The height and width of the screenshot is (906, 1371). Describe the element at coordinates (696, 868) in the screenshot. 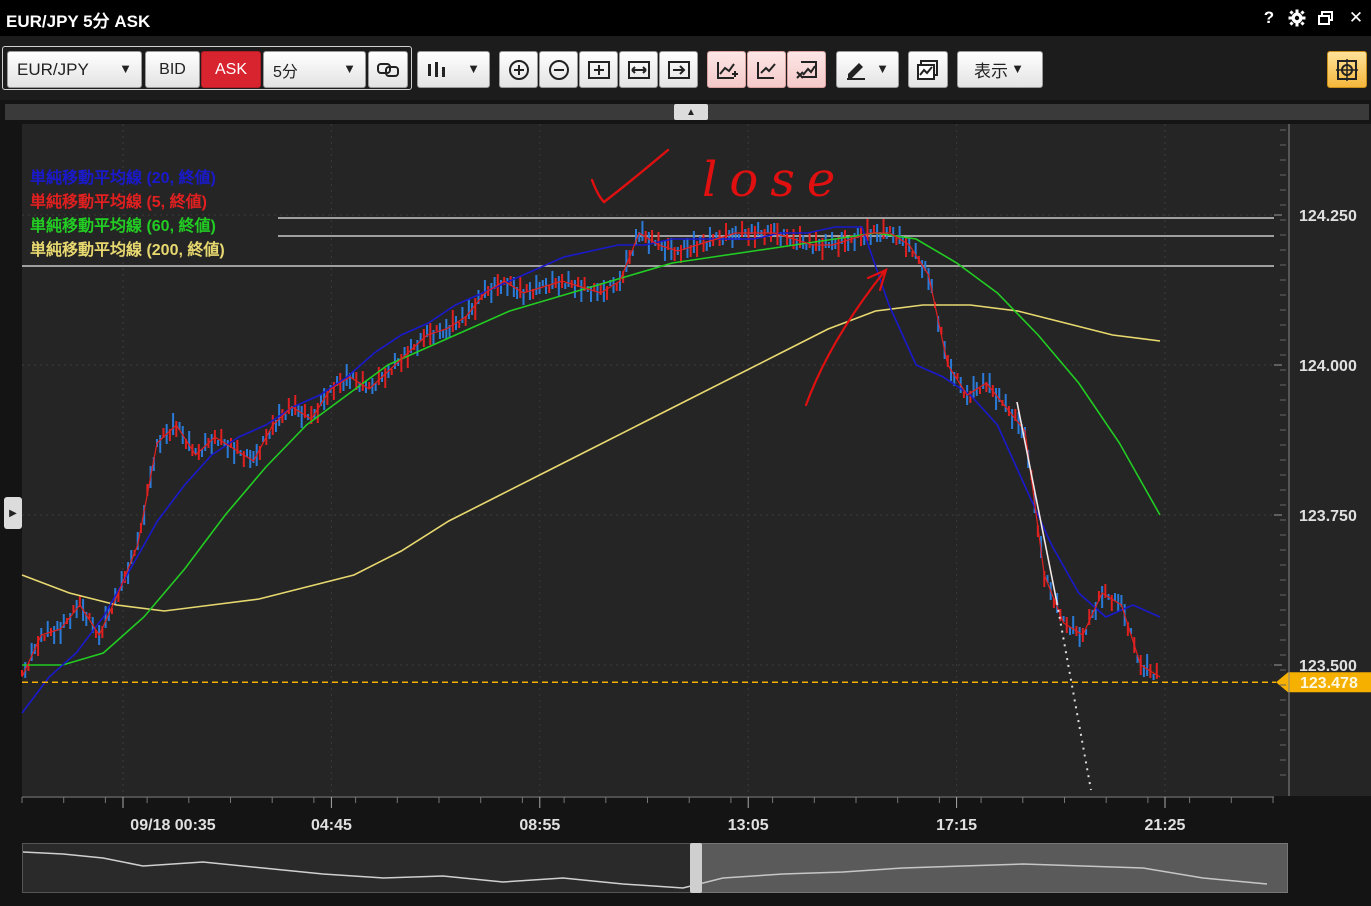

I see `navigator-handle` at that location.